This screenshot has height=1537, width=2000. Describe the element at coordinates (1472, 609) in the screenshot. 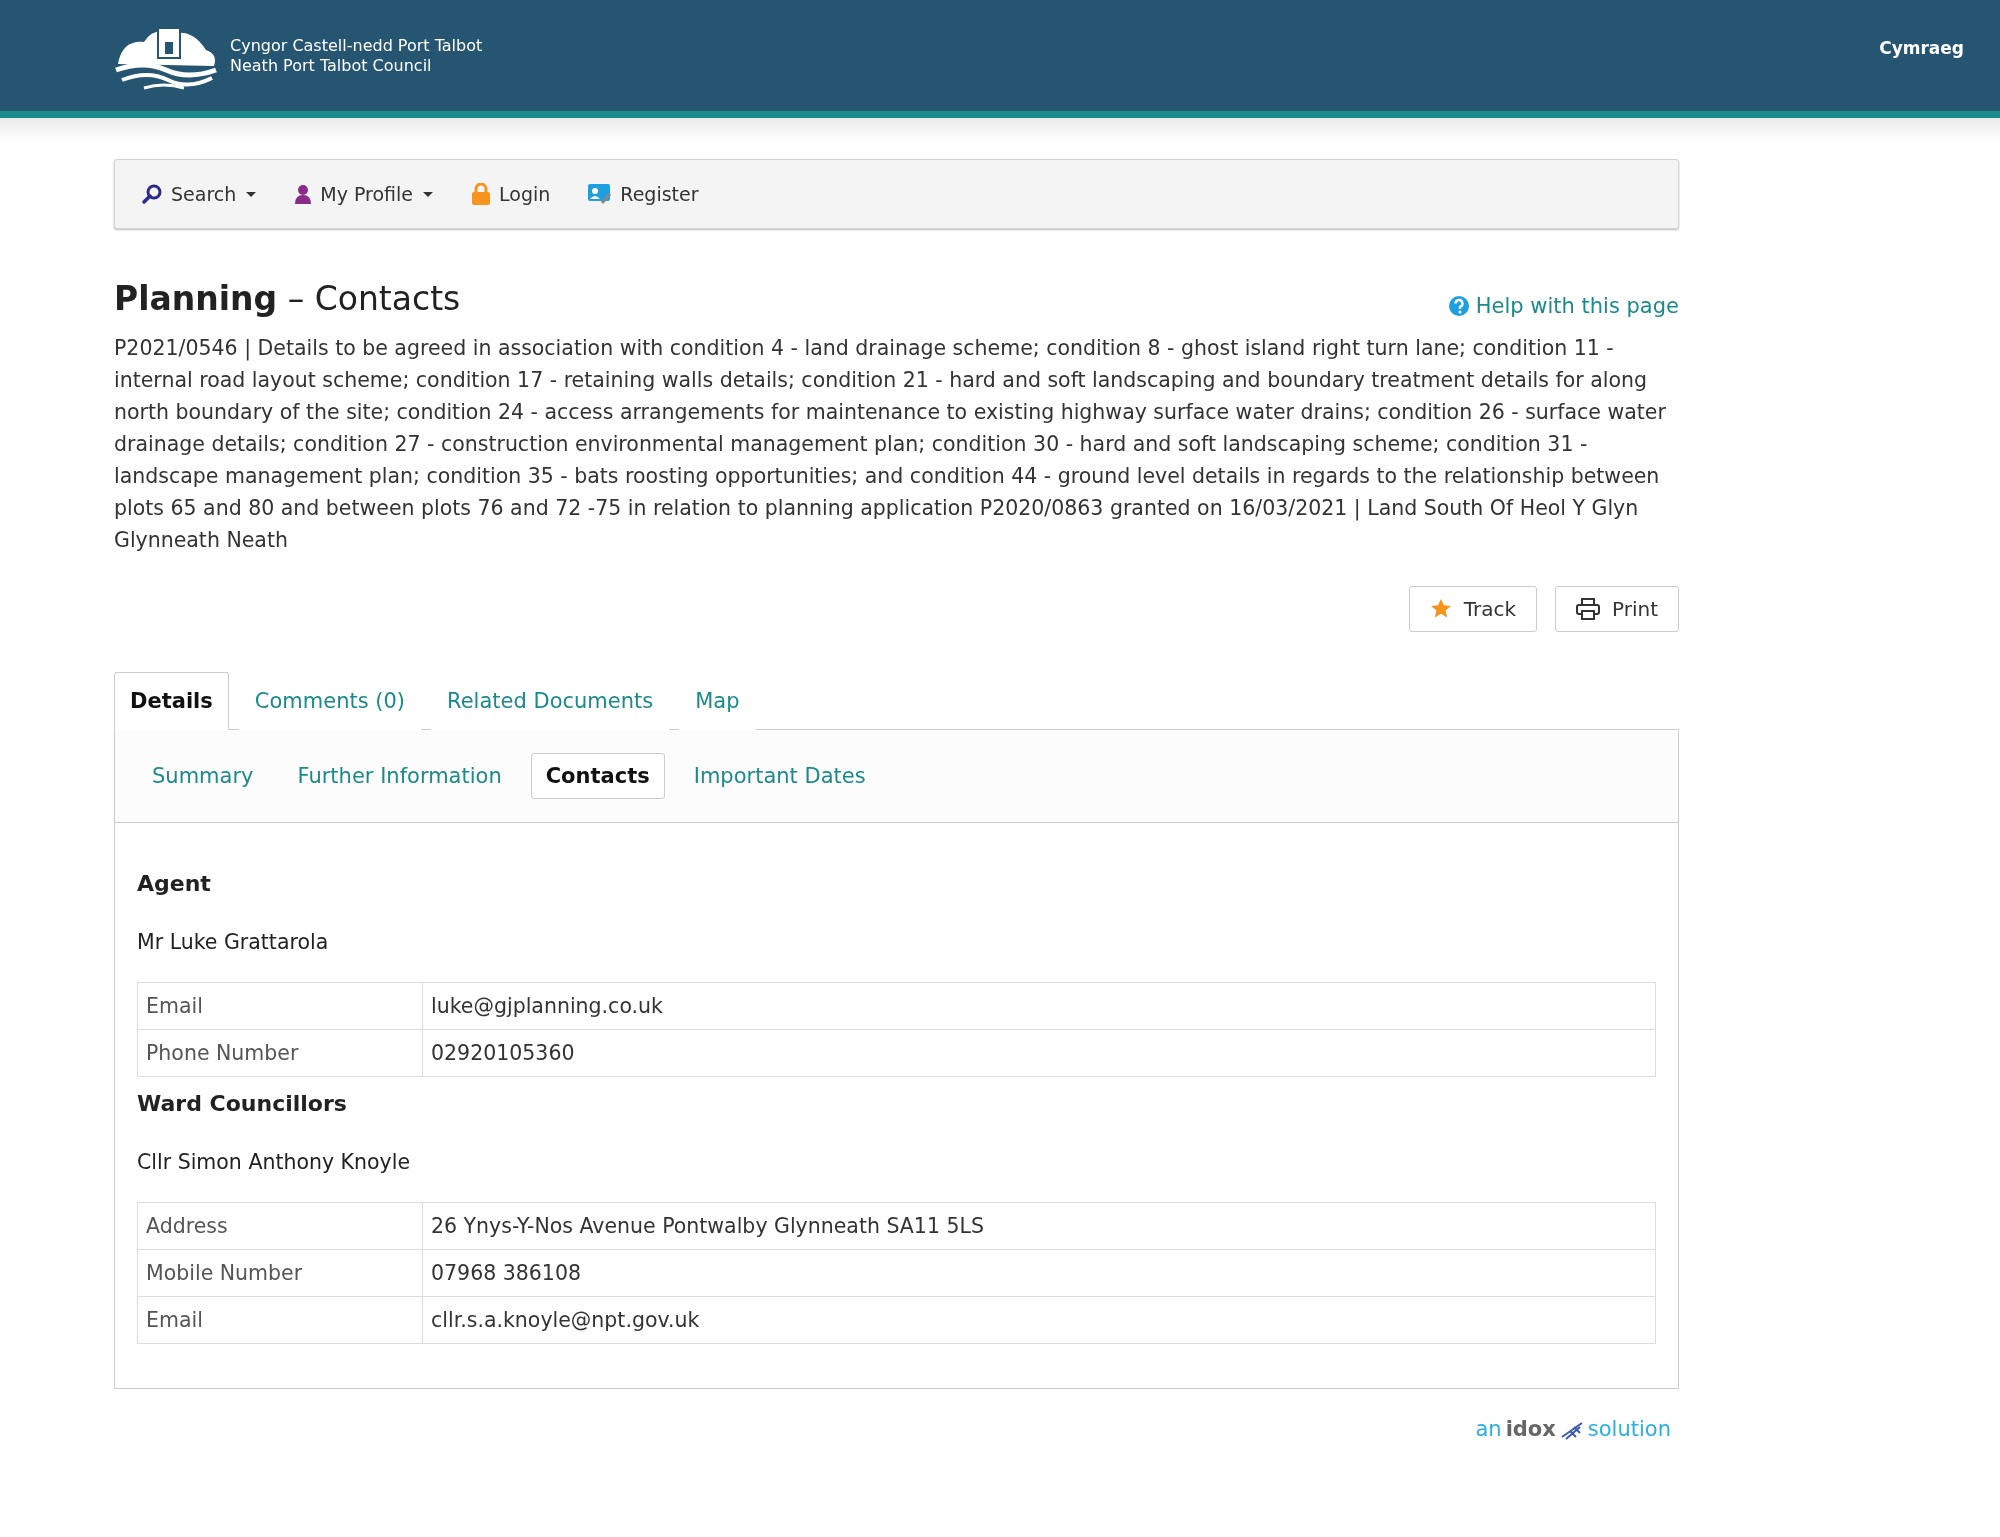

I see `action-button: Track` at that location.